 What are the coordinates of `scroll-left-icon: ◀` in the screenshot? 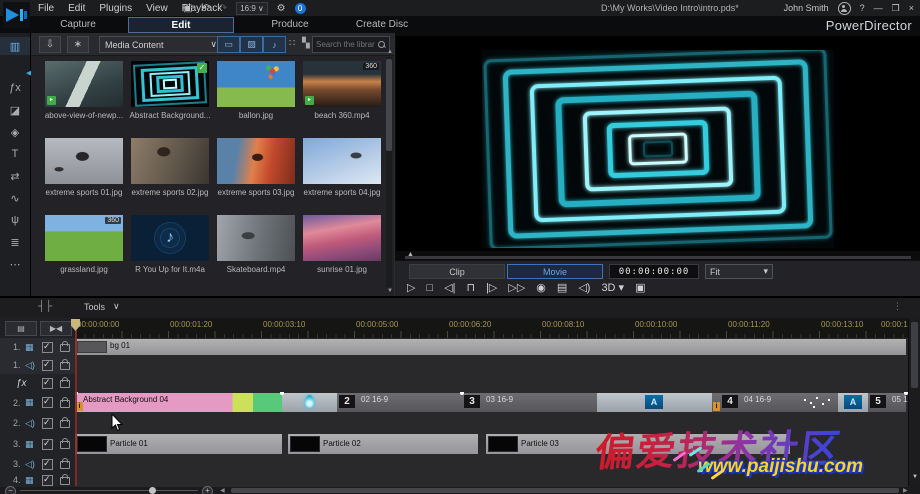 It's located at (222, 490).